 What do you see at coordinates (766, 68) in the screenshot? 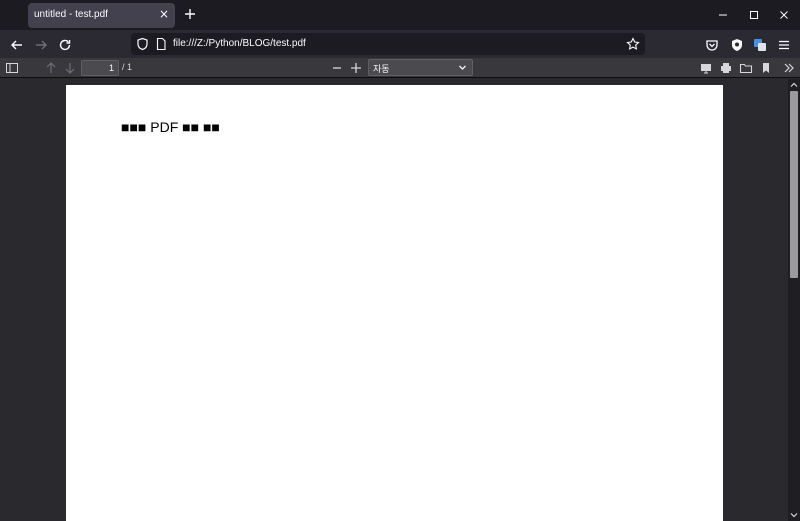
I see `bookmark-icon` at bounding box center [766, 68].